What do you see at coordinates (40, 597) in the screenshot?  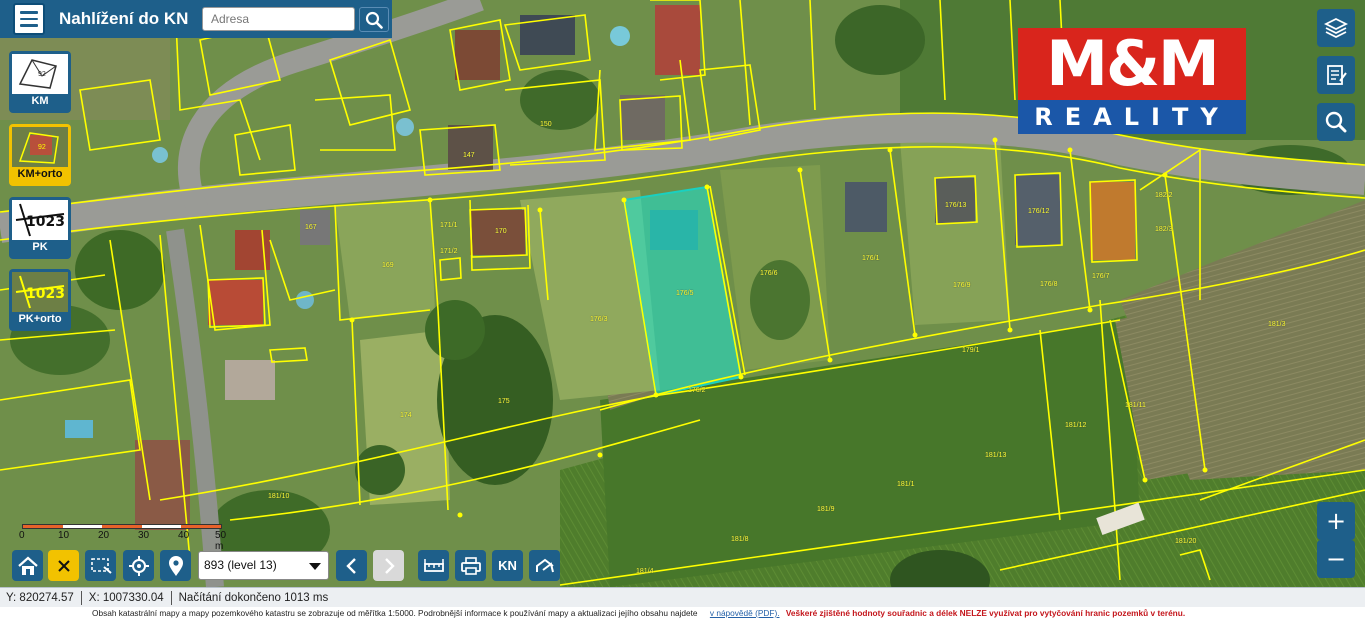 I see `y-coordinate: Y: 820274.57` at bounding box center [40, 597].